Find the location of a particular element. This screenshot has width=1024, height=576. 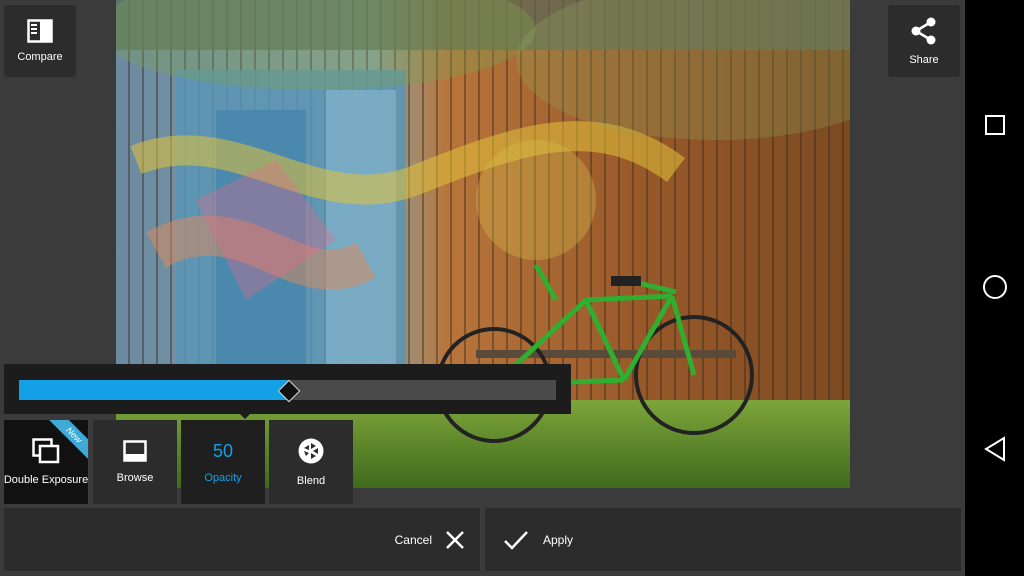

back-icon is located at coordinates (994, 449).